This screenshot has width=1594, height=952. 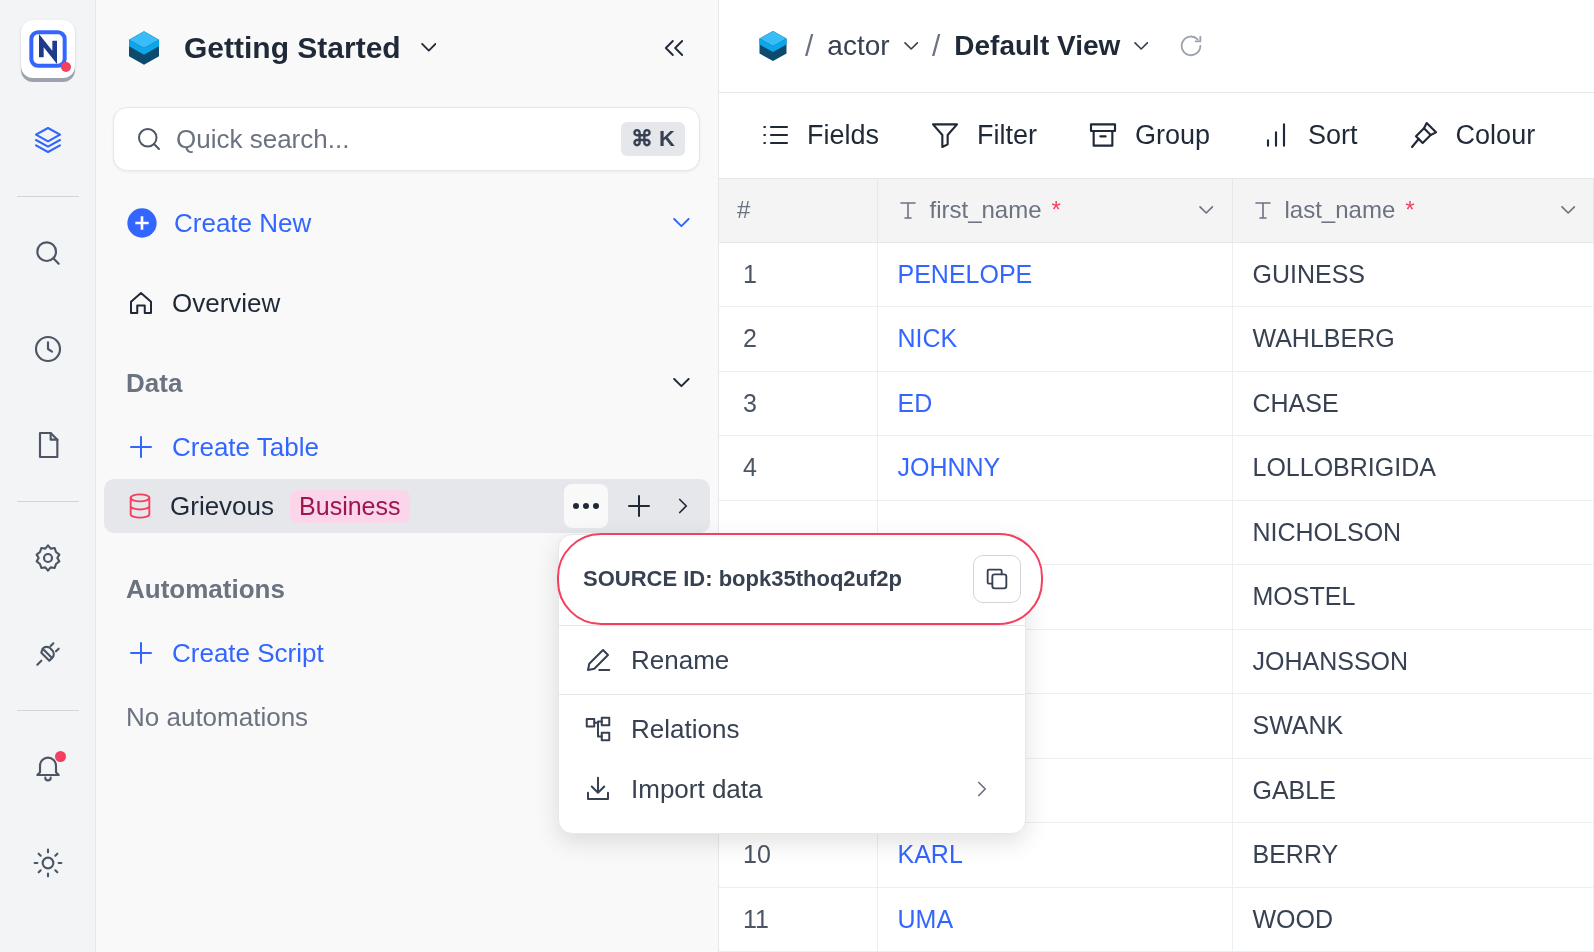 I want to click on table-cell: NICK, so click(x=1054, y=338).